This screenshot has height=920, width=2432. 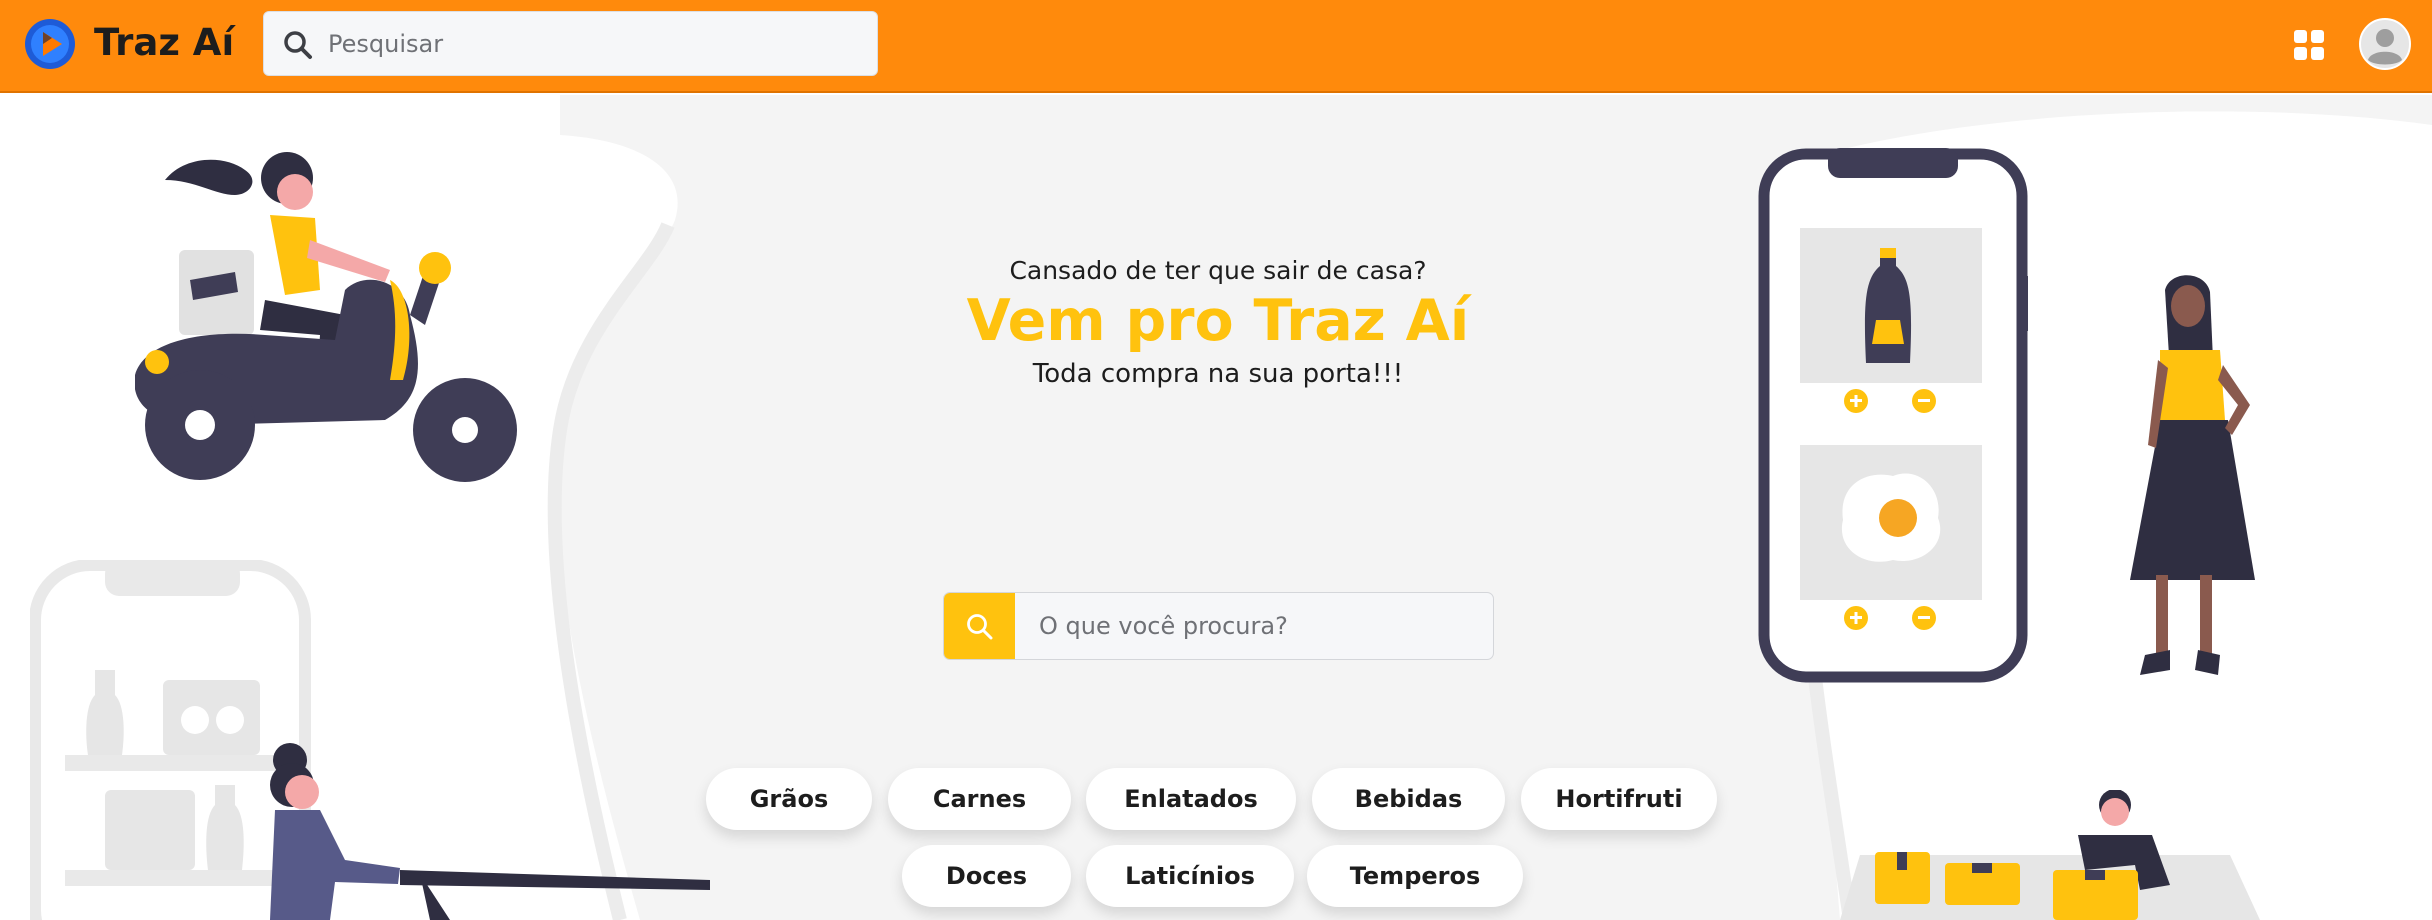 What do you see at coordinates (593, 43) in the screenshot?
I see `header-search-input` at bounding box center [593, 43].